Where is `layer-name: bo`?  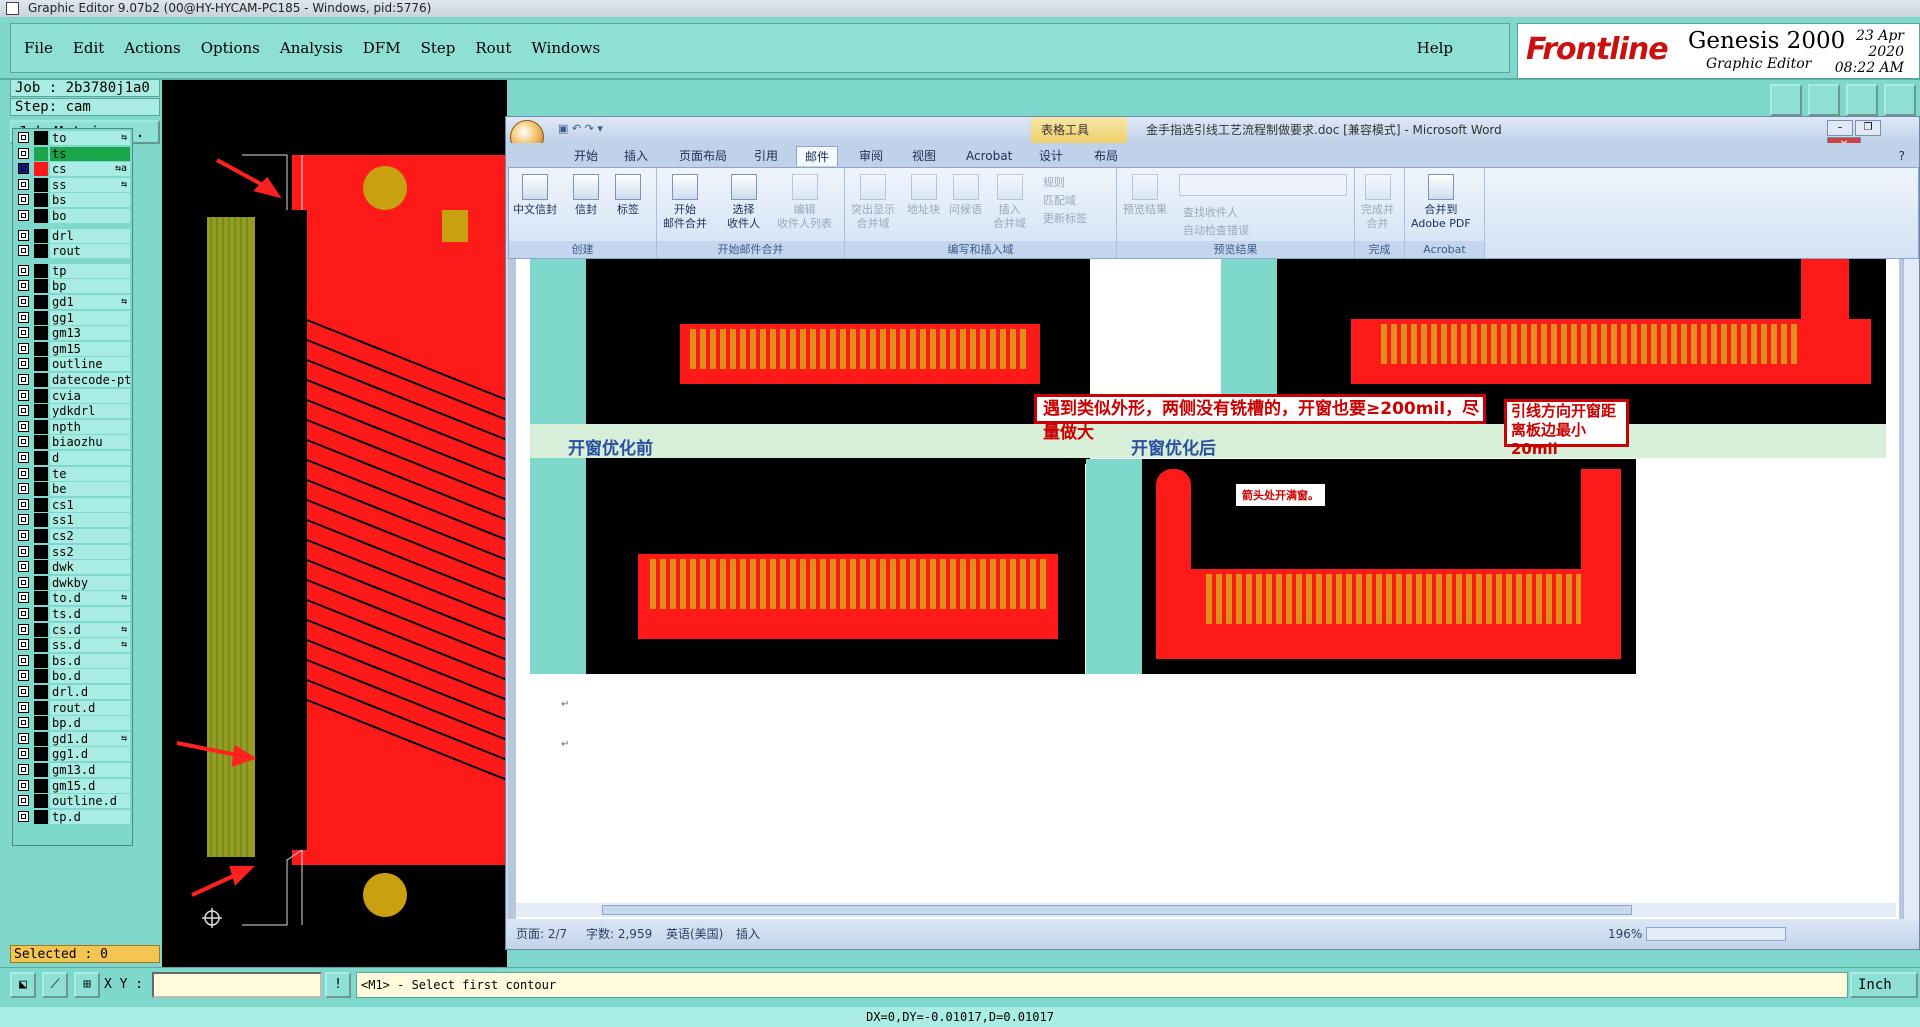
layer-name: bo is located at coordinates (90, 216).